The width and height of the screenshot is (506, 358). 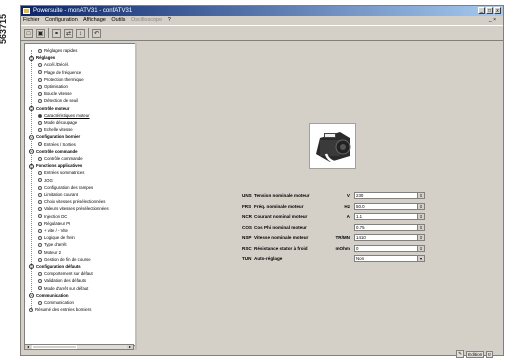 I want to click on parameter-select: Non ▾, so click(x=389, y=258).